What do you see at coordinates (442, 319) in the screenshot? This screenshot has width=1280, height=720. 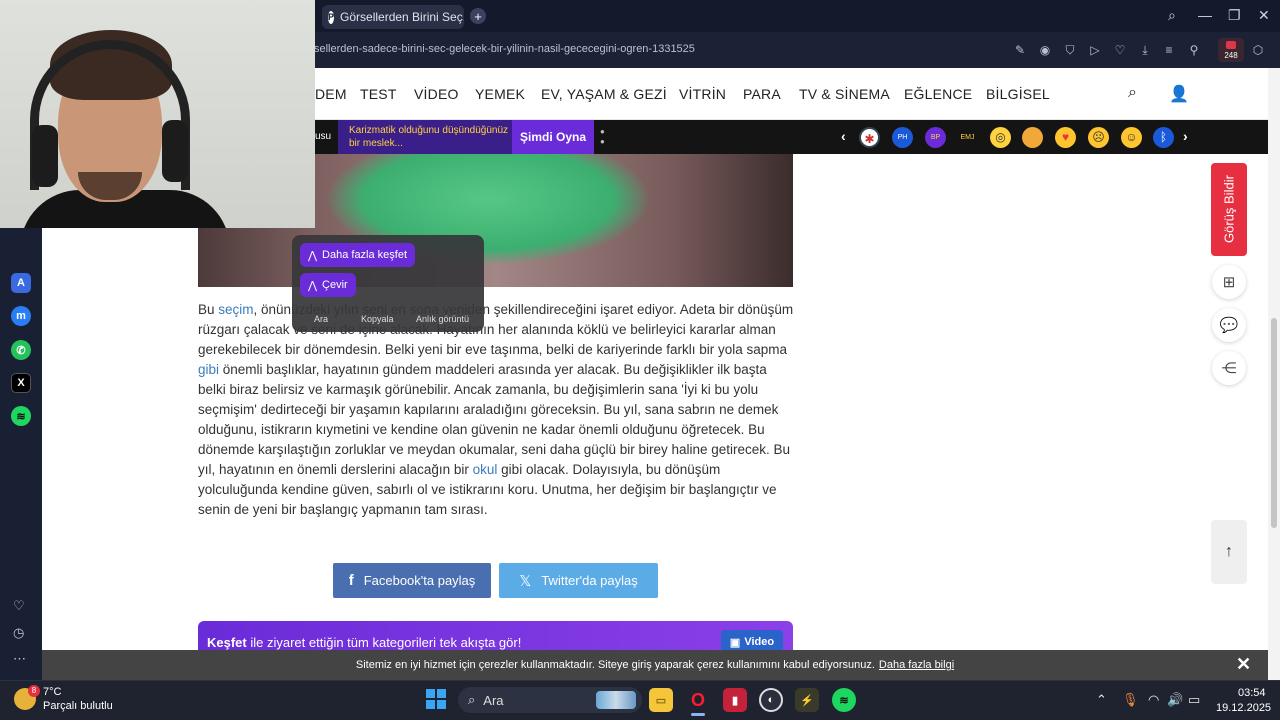 I see `screenshot-action: Anlık görüntü` at bounding box center [442, 319].